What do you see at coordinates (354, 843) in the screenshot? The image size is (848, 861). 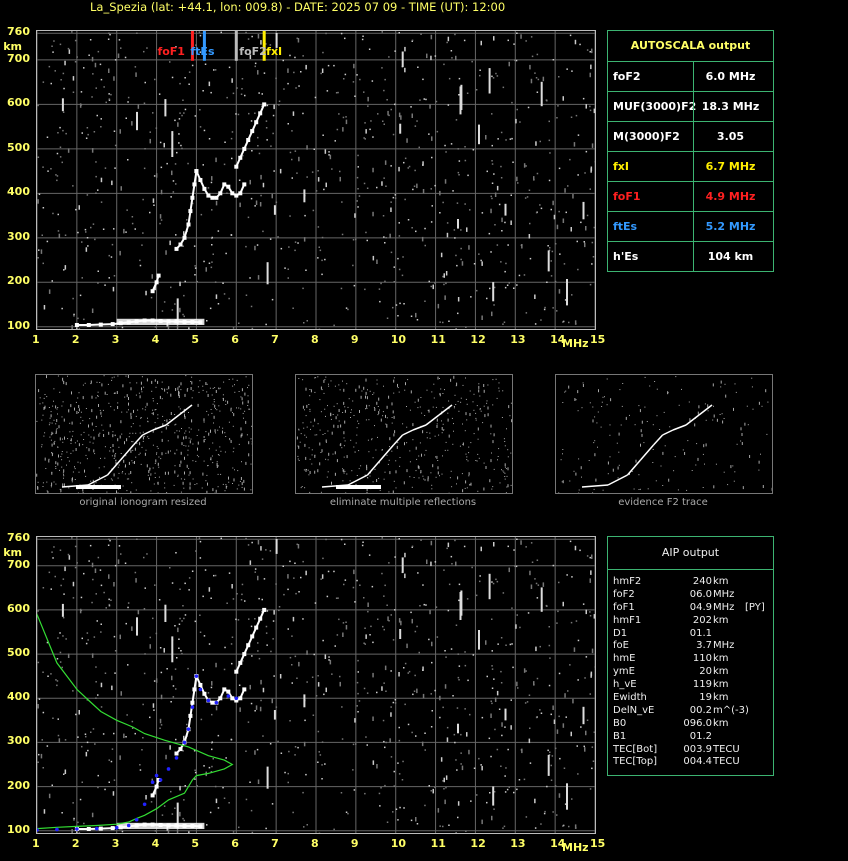 I see `x-tick-label: 9` at bounding box center [354, 843].